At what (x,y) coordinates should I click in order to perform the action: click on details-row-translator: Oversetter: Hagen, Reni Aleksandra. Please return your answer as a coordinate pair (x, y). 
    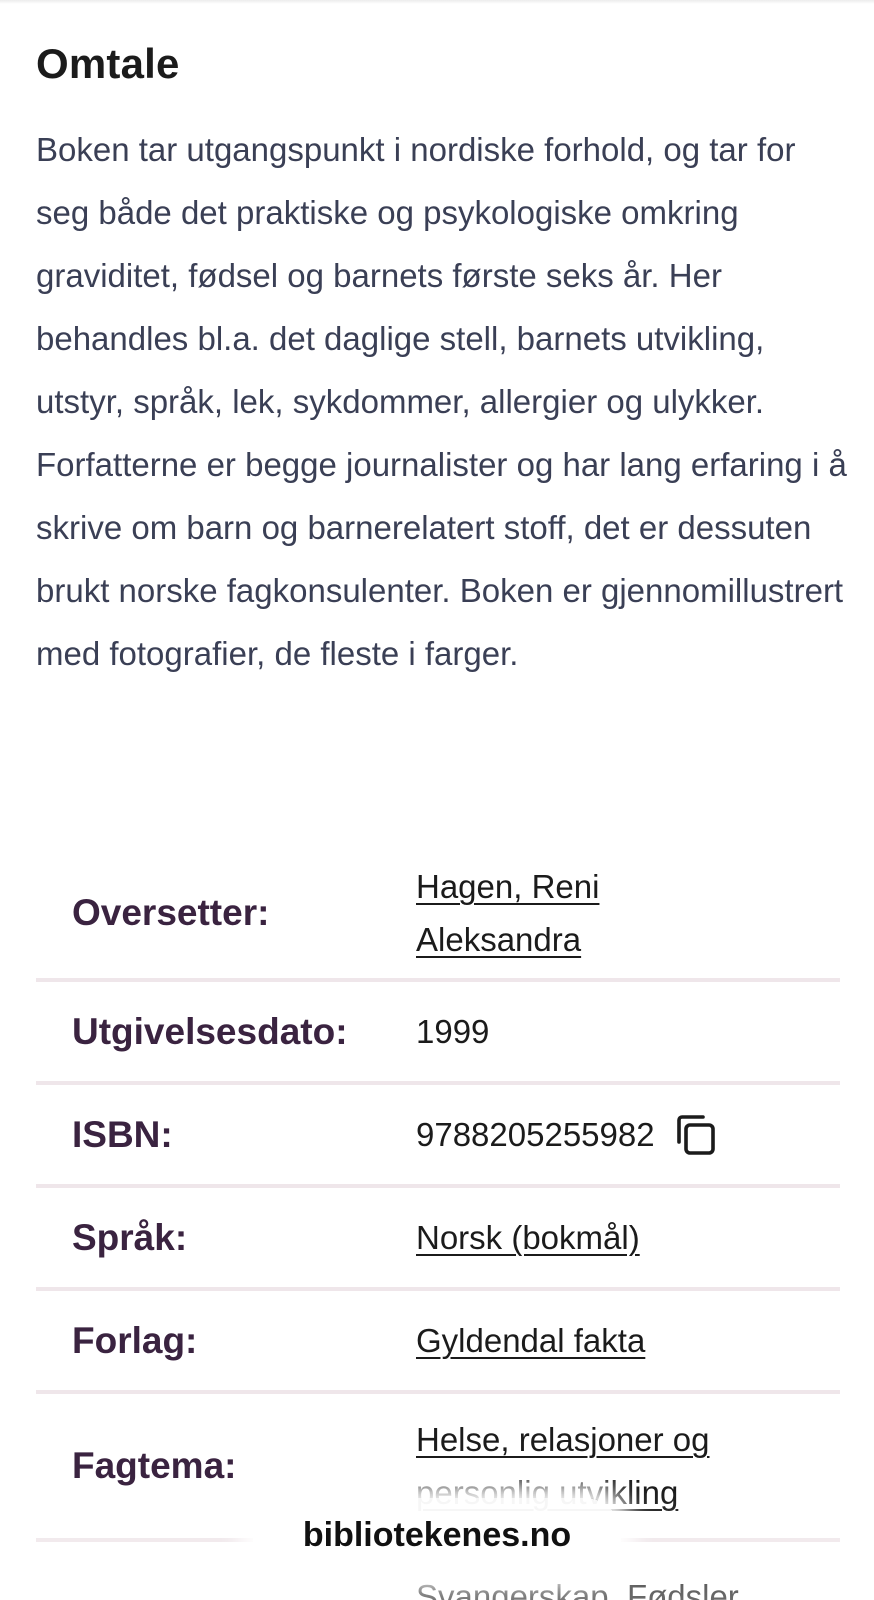
    Looking at the image, I should click on (438, 915).